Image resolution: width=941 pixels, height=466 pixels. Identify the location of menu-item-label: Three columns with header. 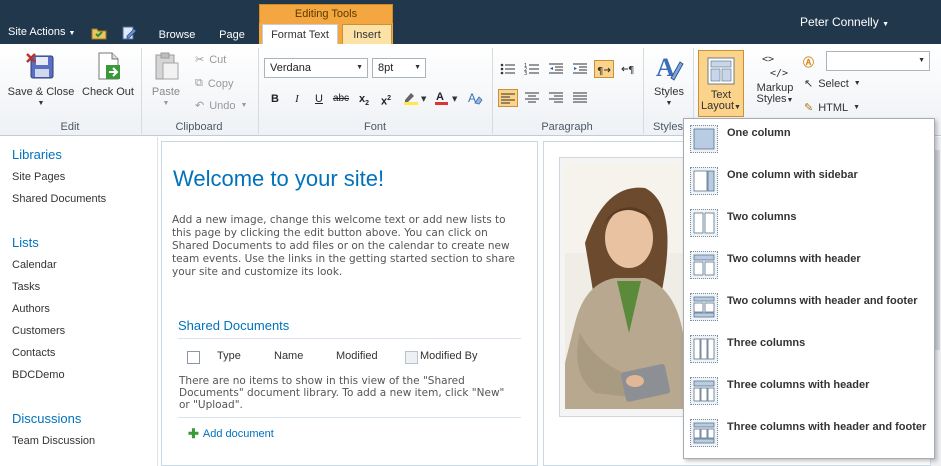
(798, 385).